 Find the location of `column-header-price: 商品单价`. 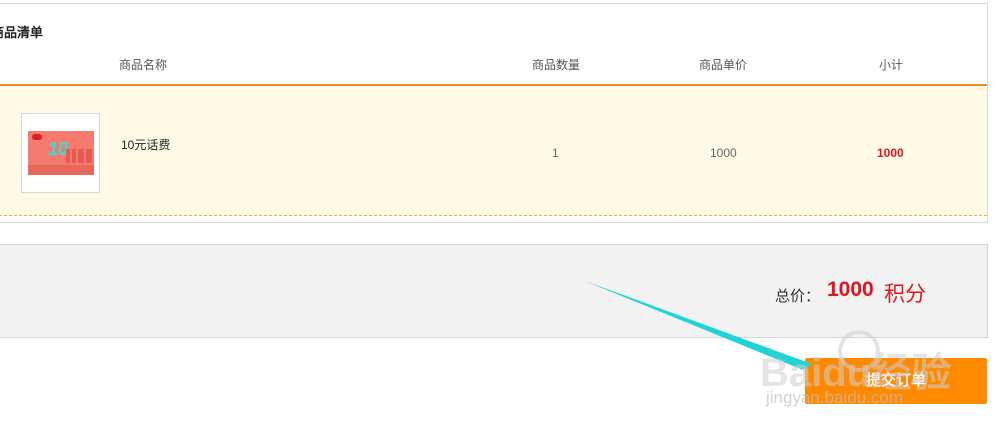

column-header-price: 商品单价 is located at coordinates (723, 65).